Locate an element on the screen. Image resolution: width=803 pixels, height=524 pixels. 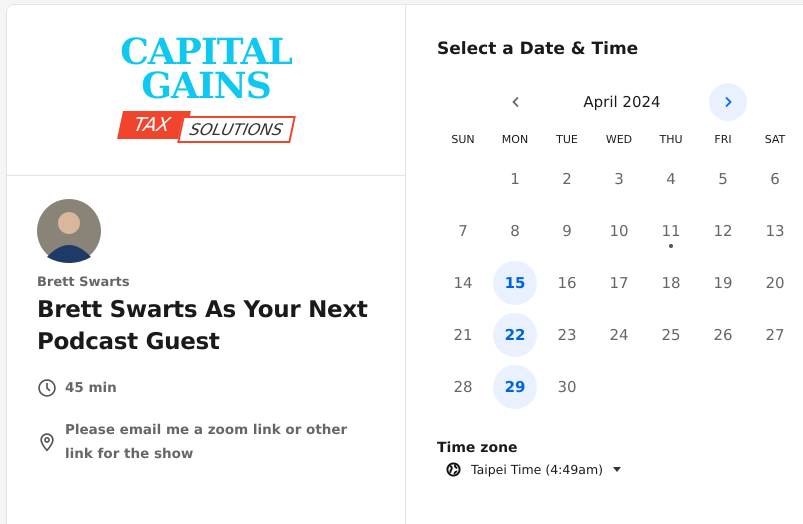
calendar-date: 19 is located at coordinates (723, 283).